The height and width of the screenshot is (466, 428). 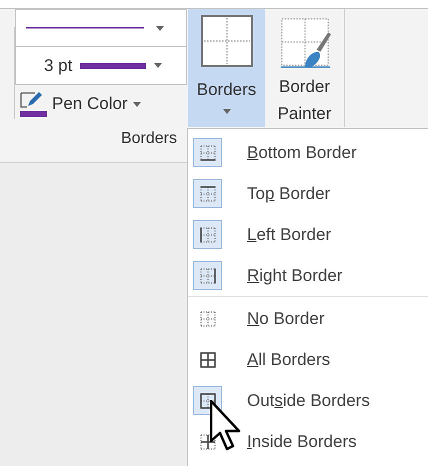 I want to click on menu-item: Bottom Border, so click(x=308, y=152).